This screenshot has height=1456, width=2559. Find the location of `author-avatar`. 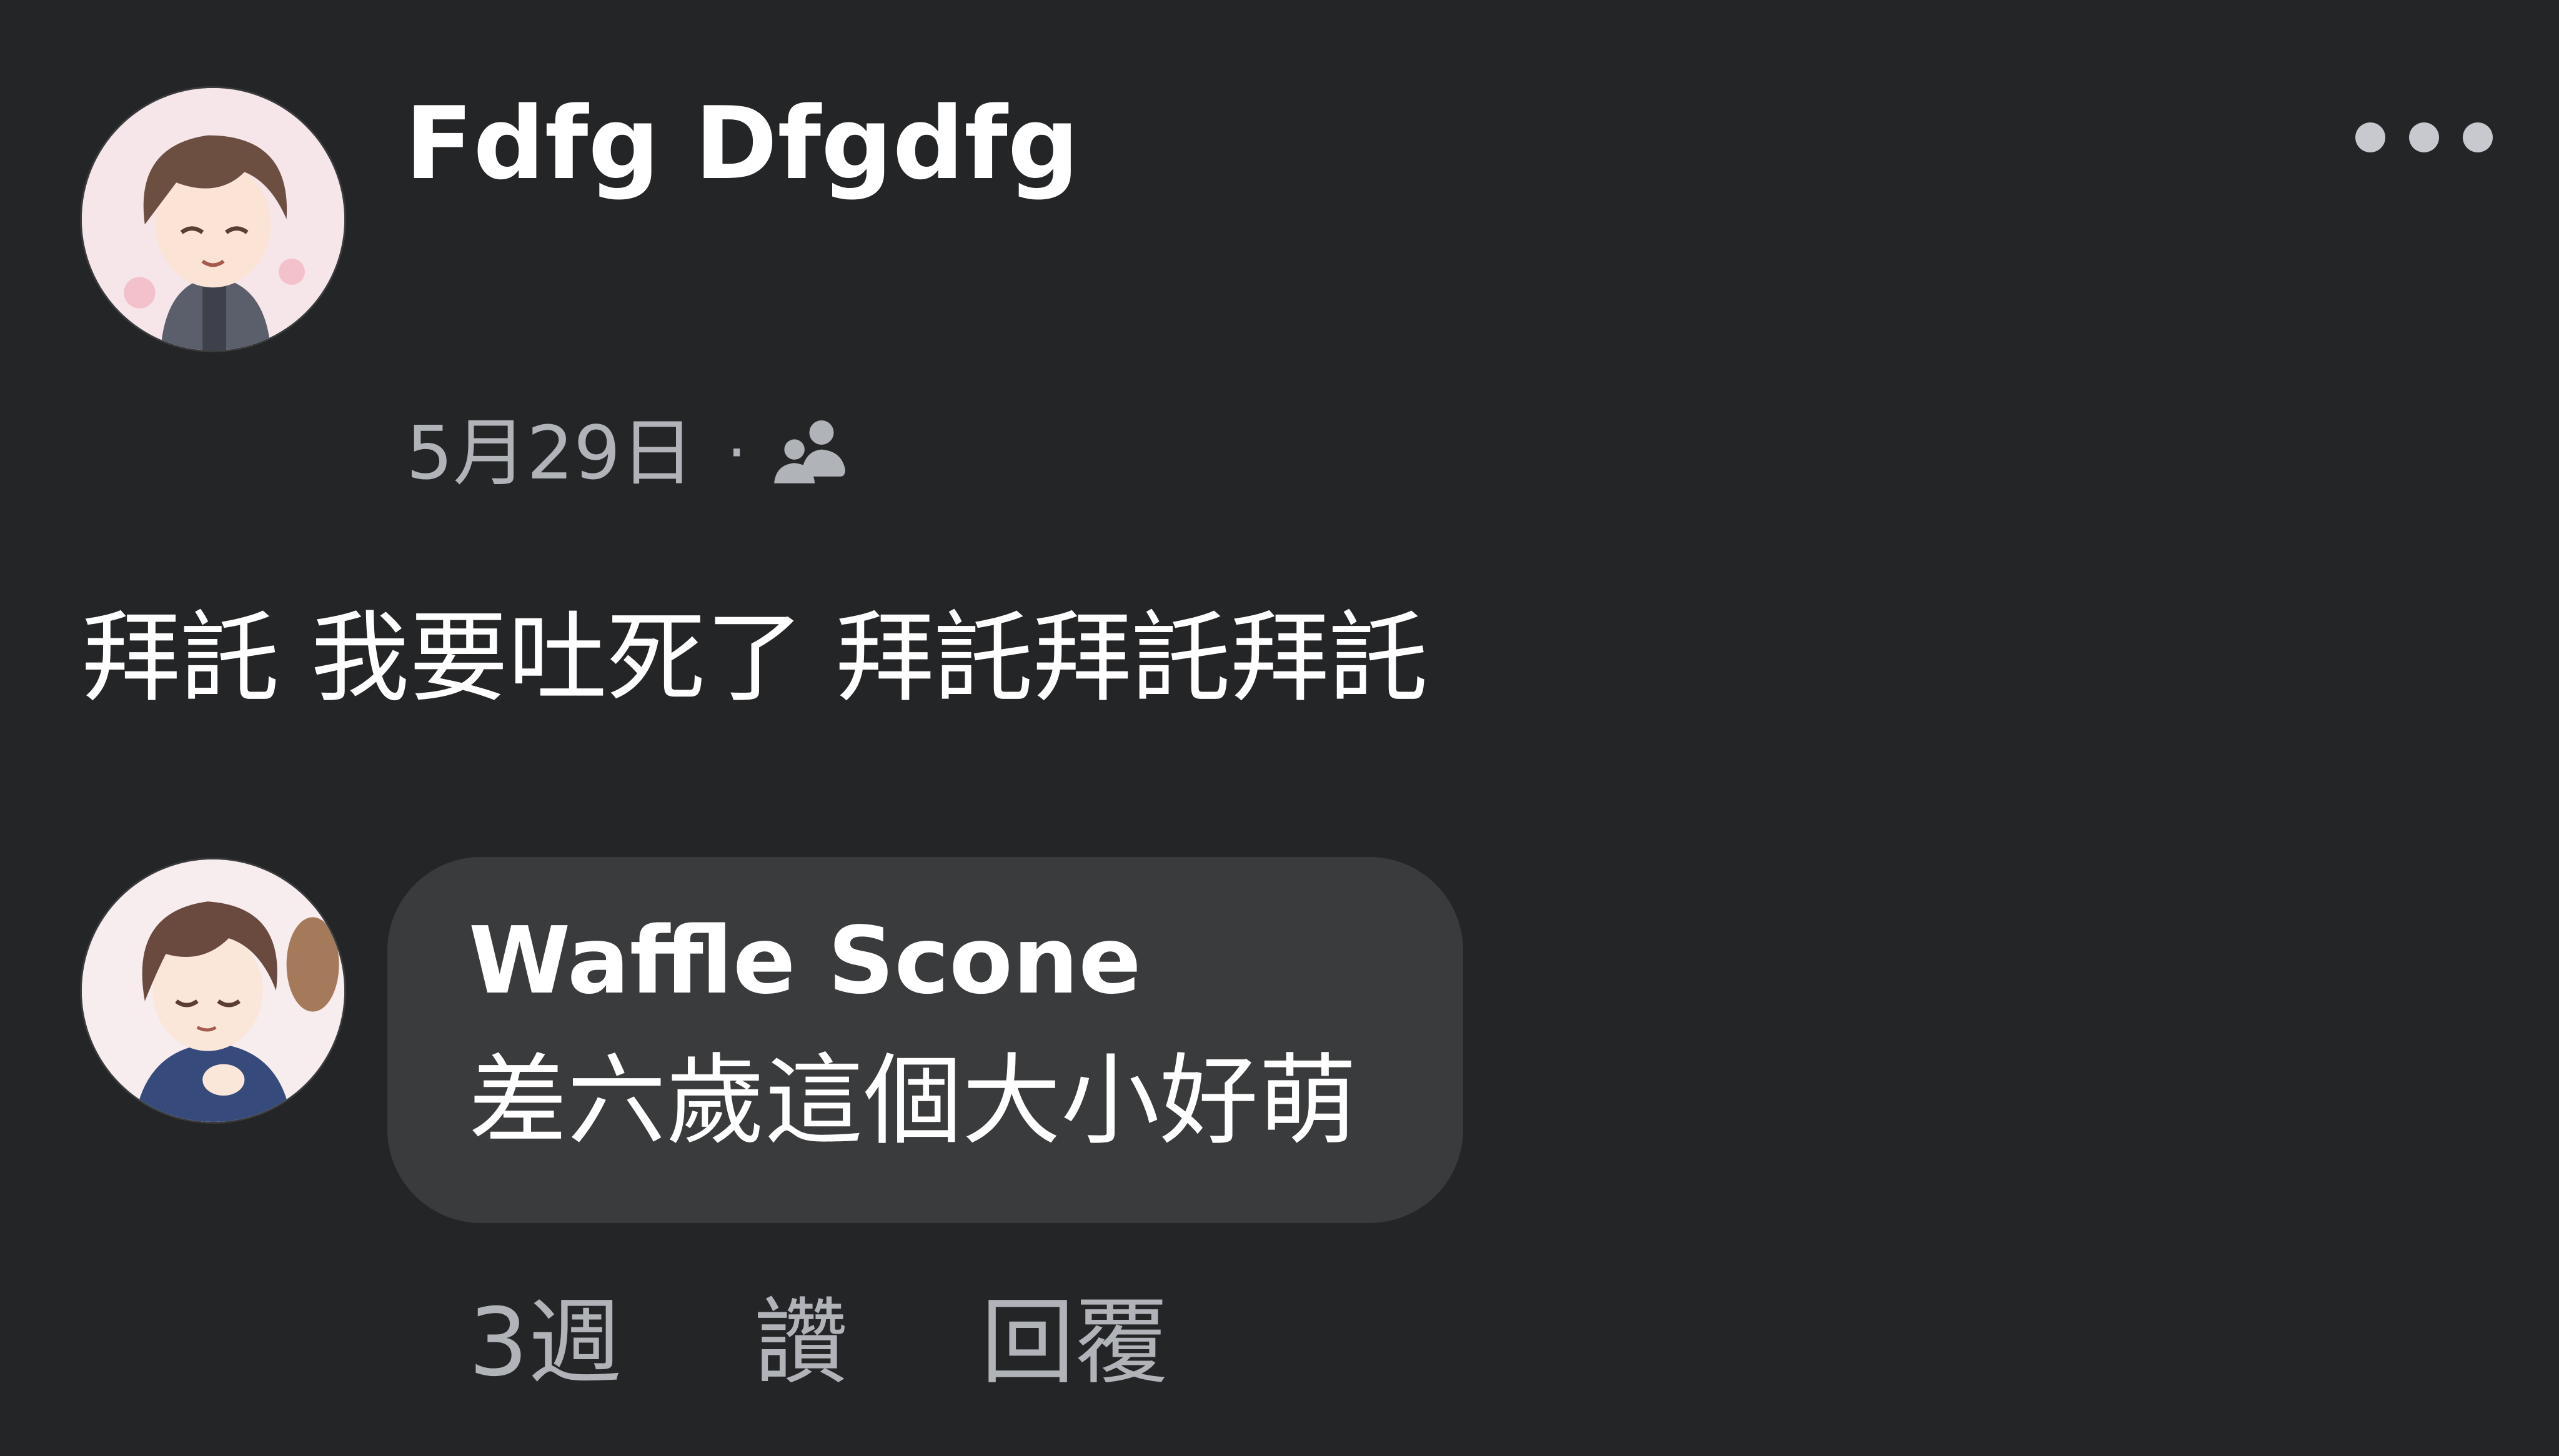

author-avatar is located at coordinates (213, 219).